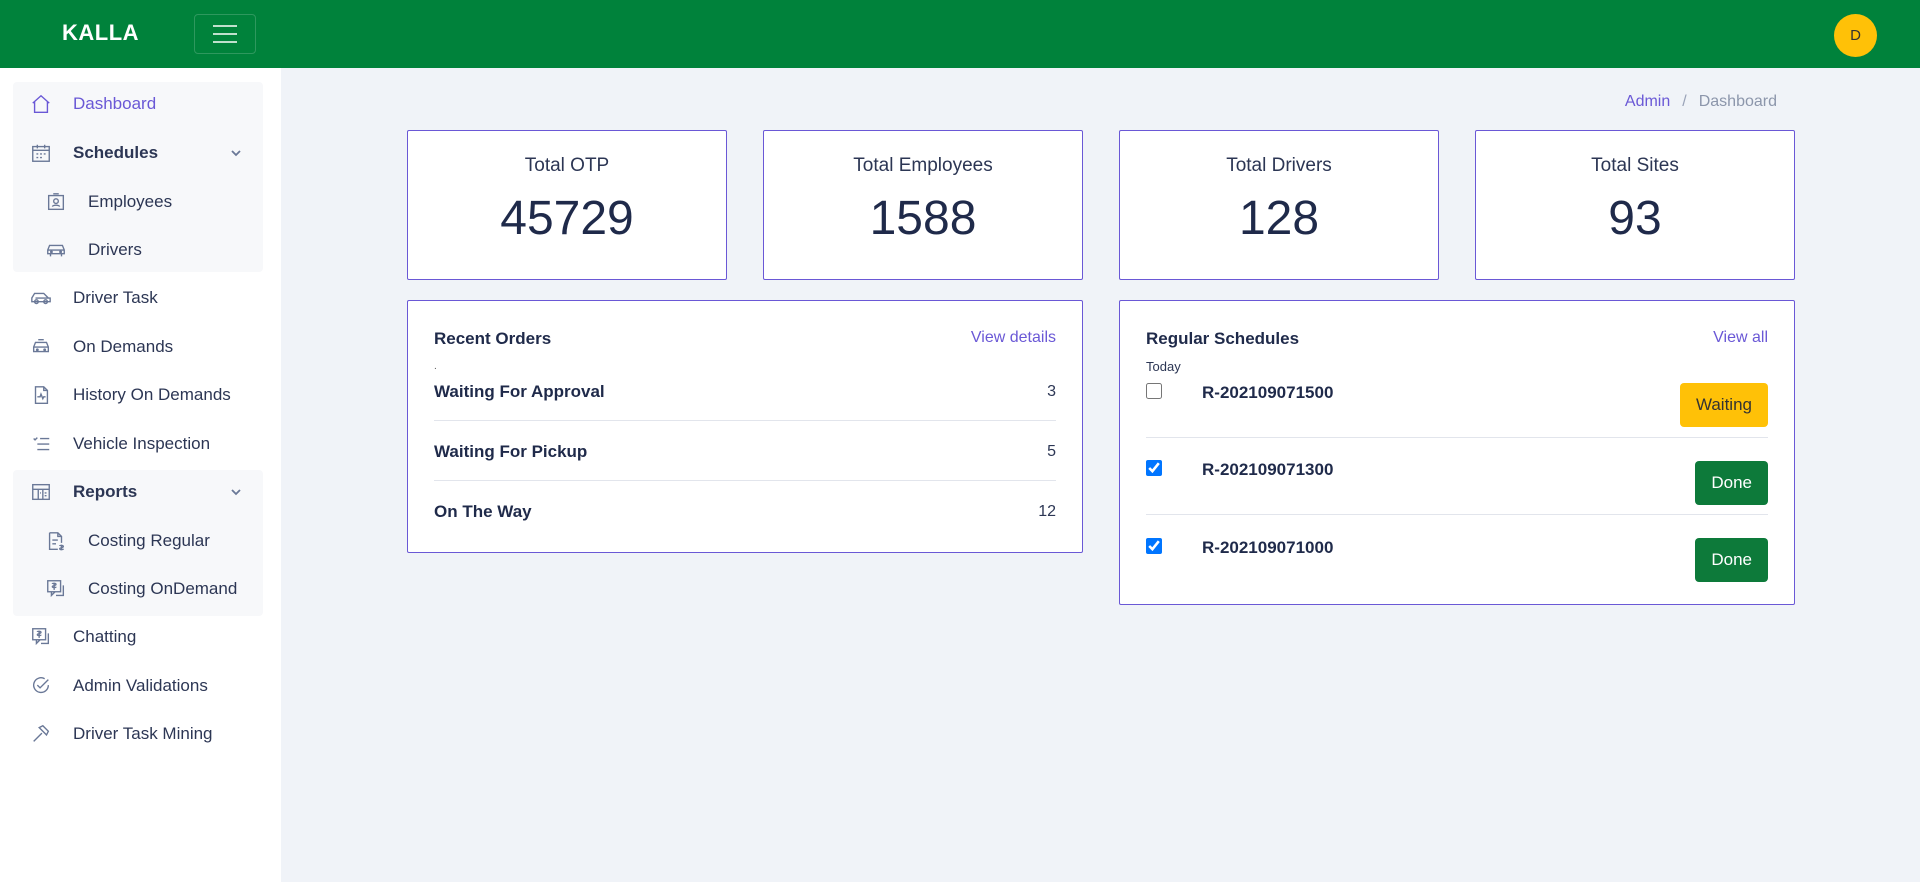 The width and height of the screenshot is (1920, 882). I want to click on sidebar-item-label: Driver Task Mining, so click(143, 733).